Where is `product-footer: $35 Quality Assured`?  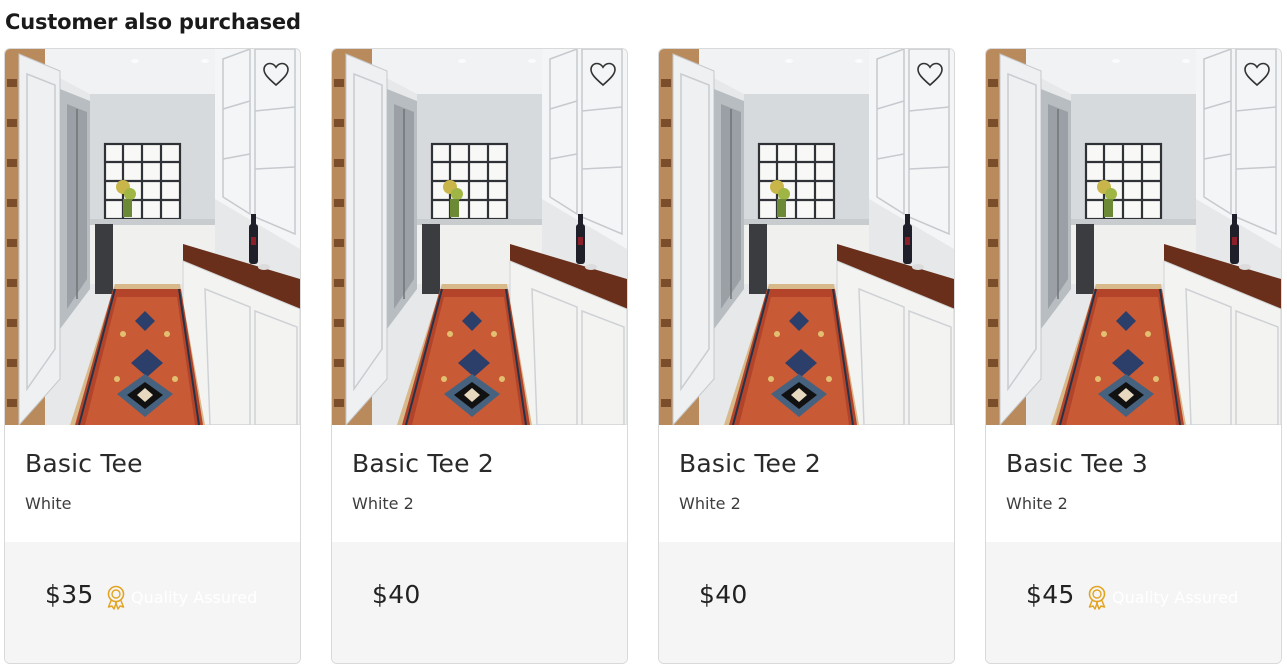
product-footer: $35 Quality Assured is located at coordinates (152, 602).